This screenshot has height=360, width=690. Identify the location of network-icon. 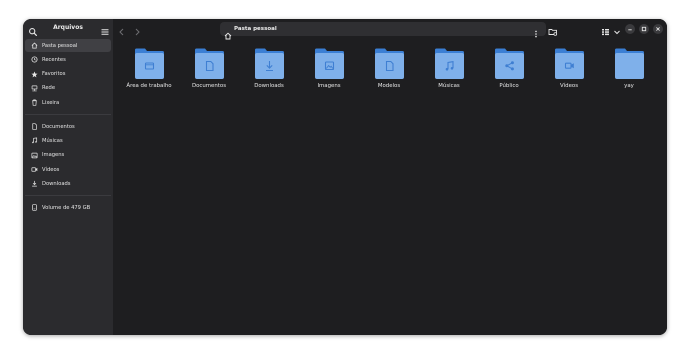
(34, 88).